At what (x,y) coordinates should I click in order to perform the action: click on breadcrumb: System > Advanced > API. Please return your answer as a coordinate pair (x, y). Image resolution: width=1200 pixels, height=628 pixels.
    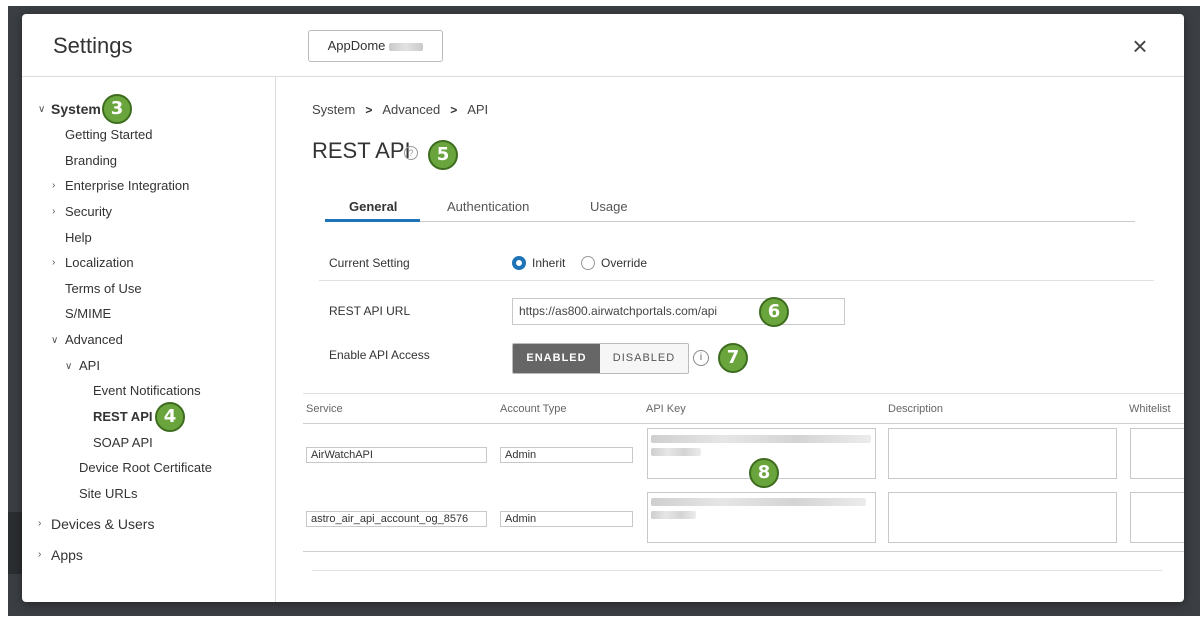
    Looking at the image, I should click on (400, 109).